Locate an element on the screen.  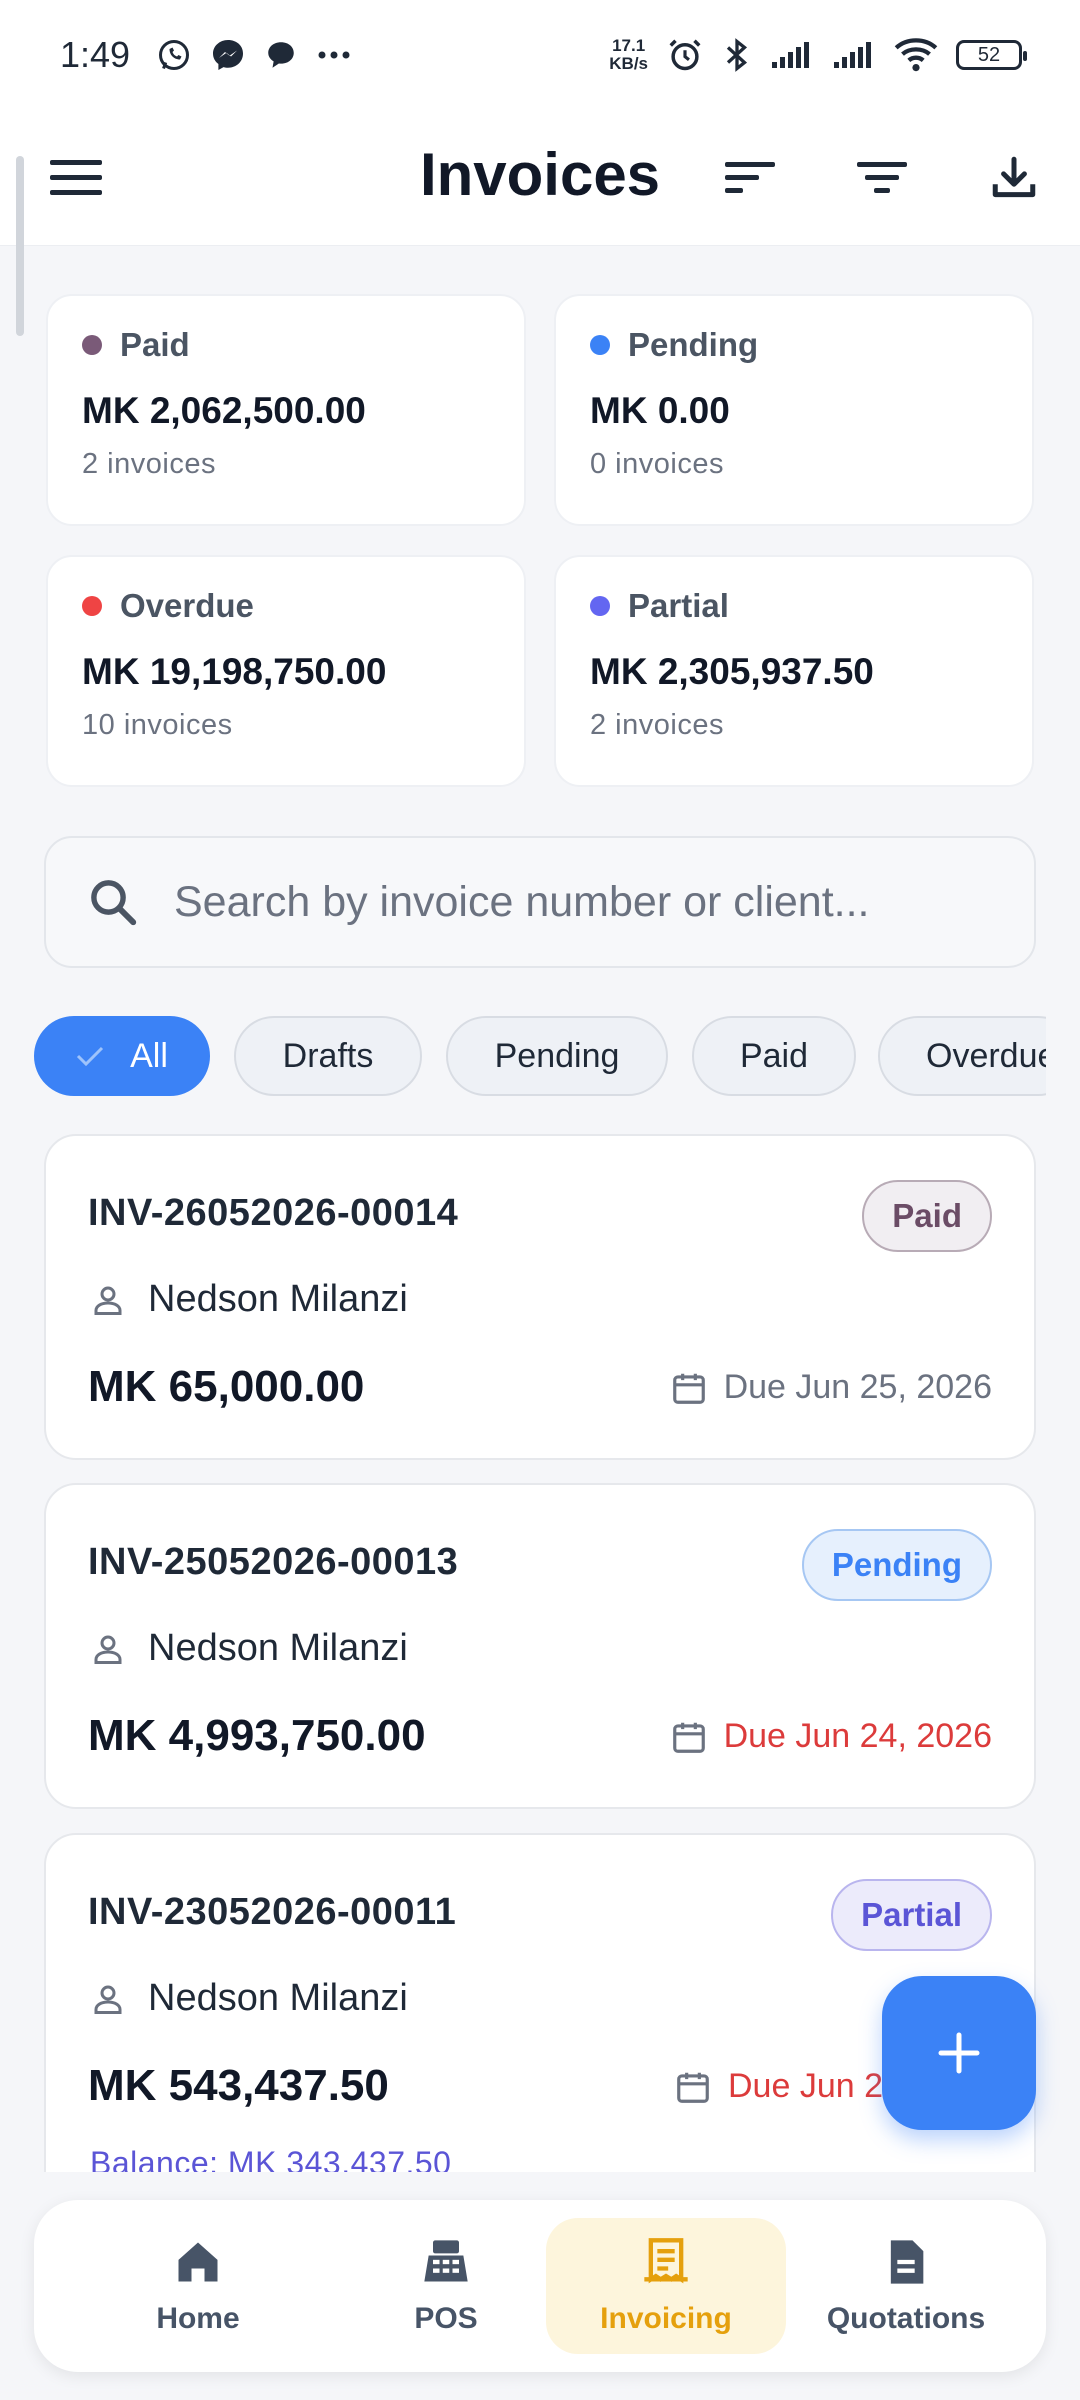
due-date-text: Due Jun 25, 2026 is located at coordinates (857, 1387).